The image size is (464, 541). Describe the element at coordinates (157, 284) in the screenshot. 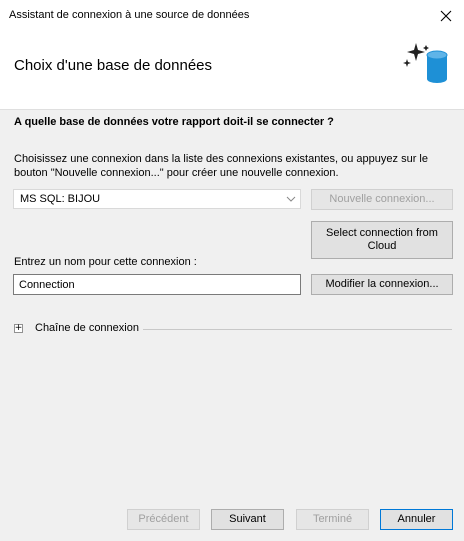

I see `connection-name-input` at that location.